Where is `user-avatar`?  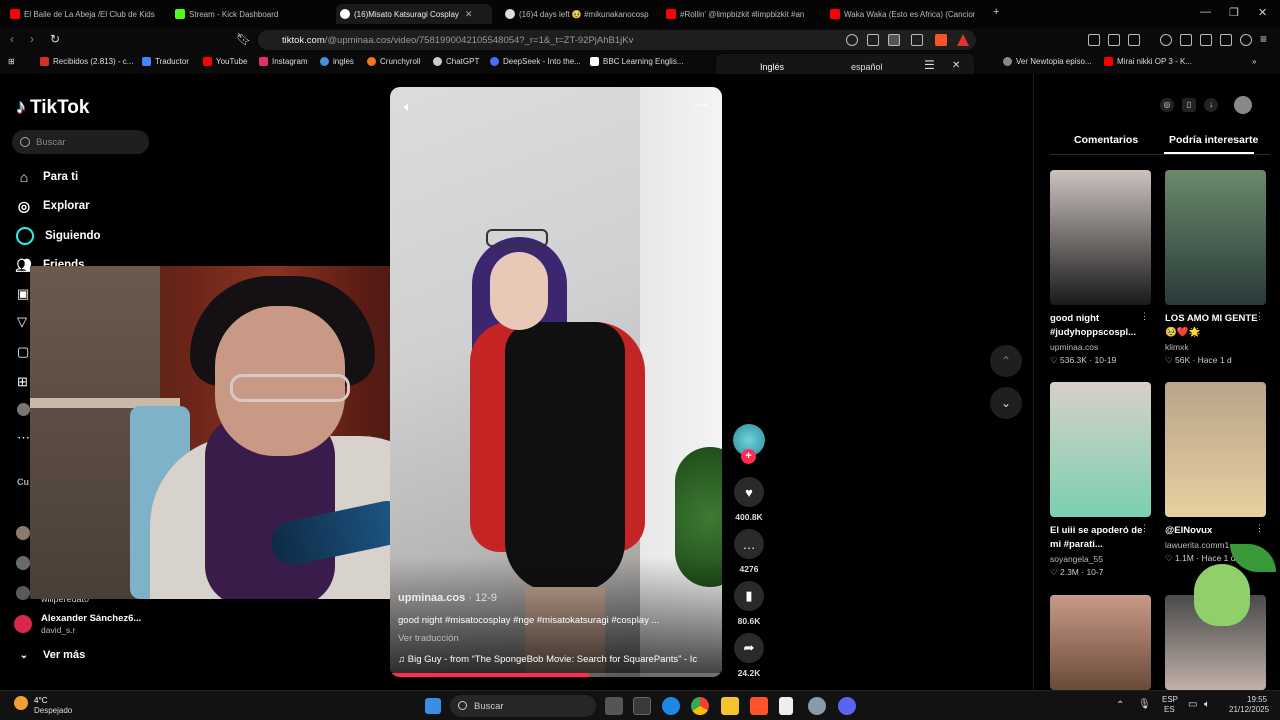
user-avatar is located at coordinates (1243, 105).